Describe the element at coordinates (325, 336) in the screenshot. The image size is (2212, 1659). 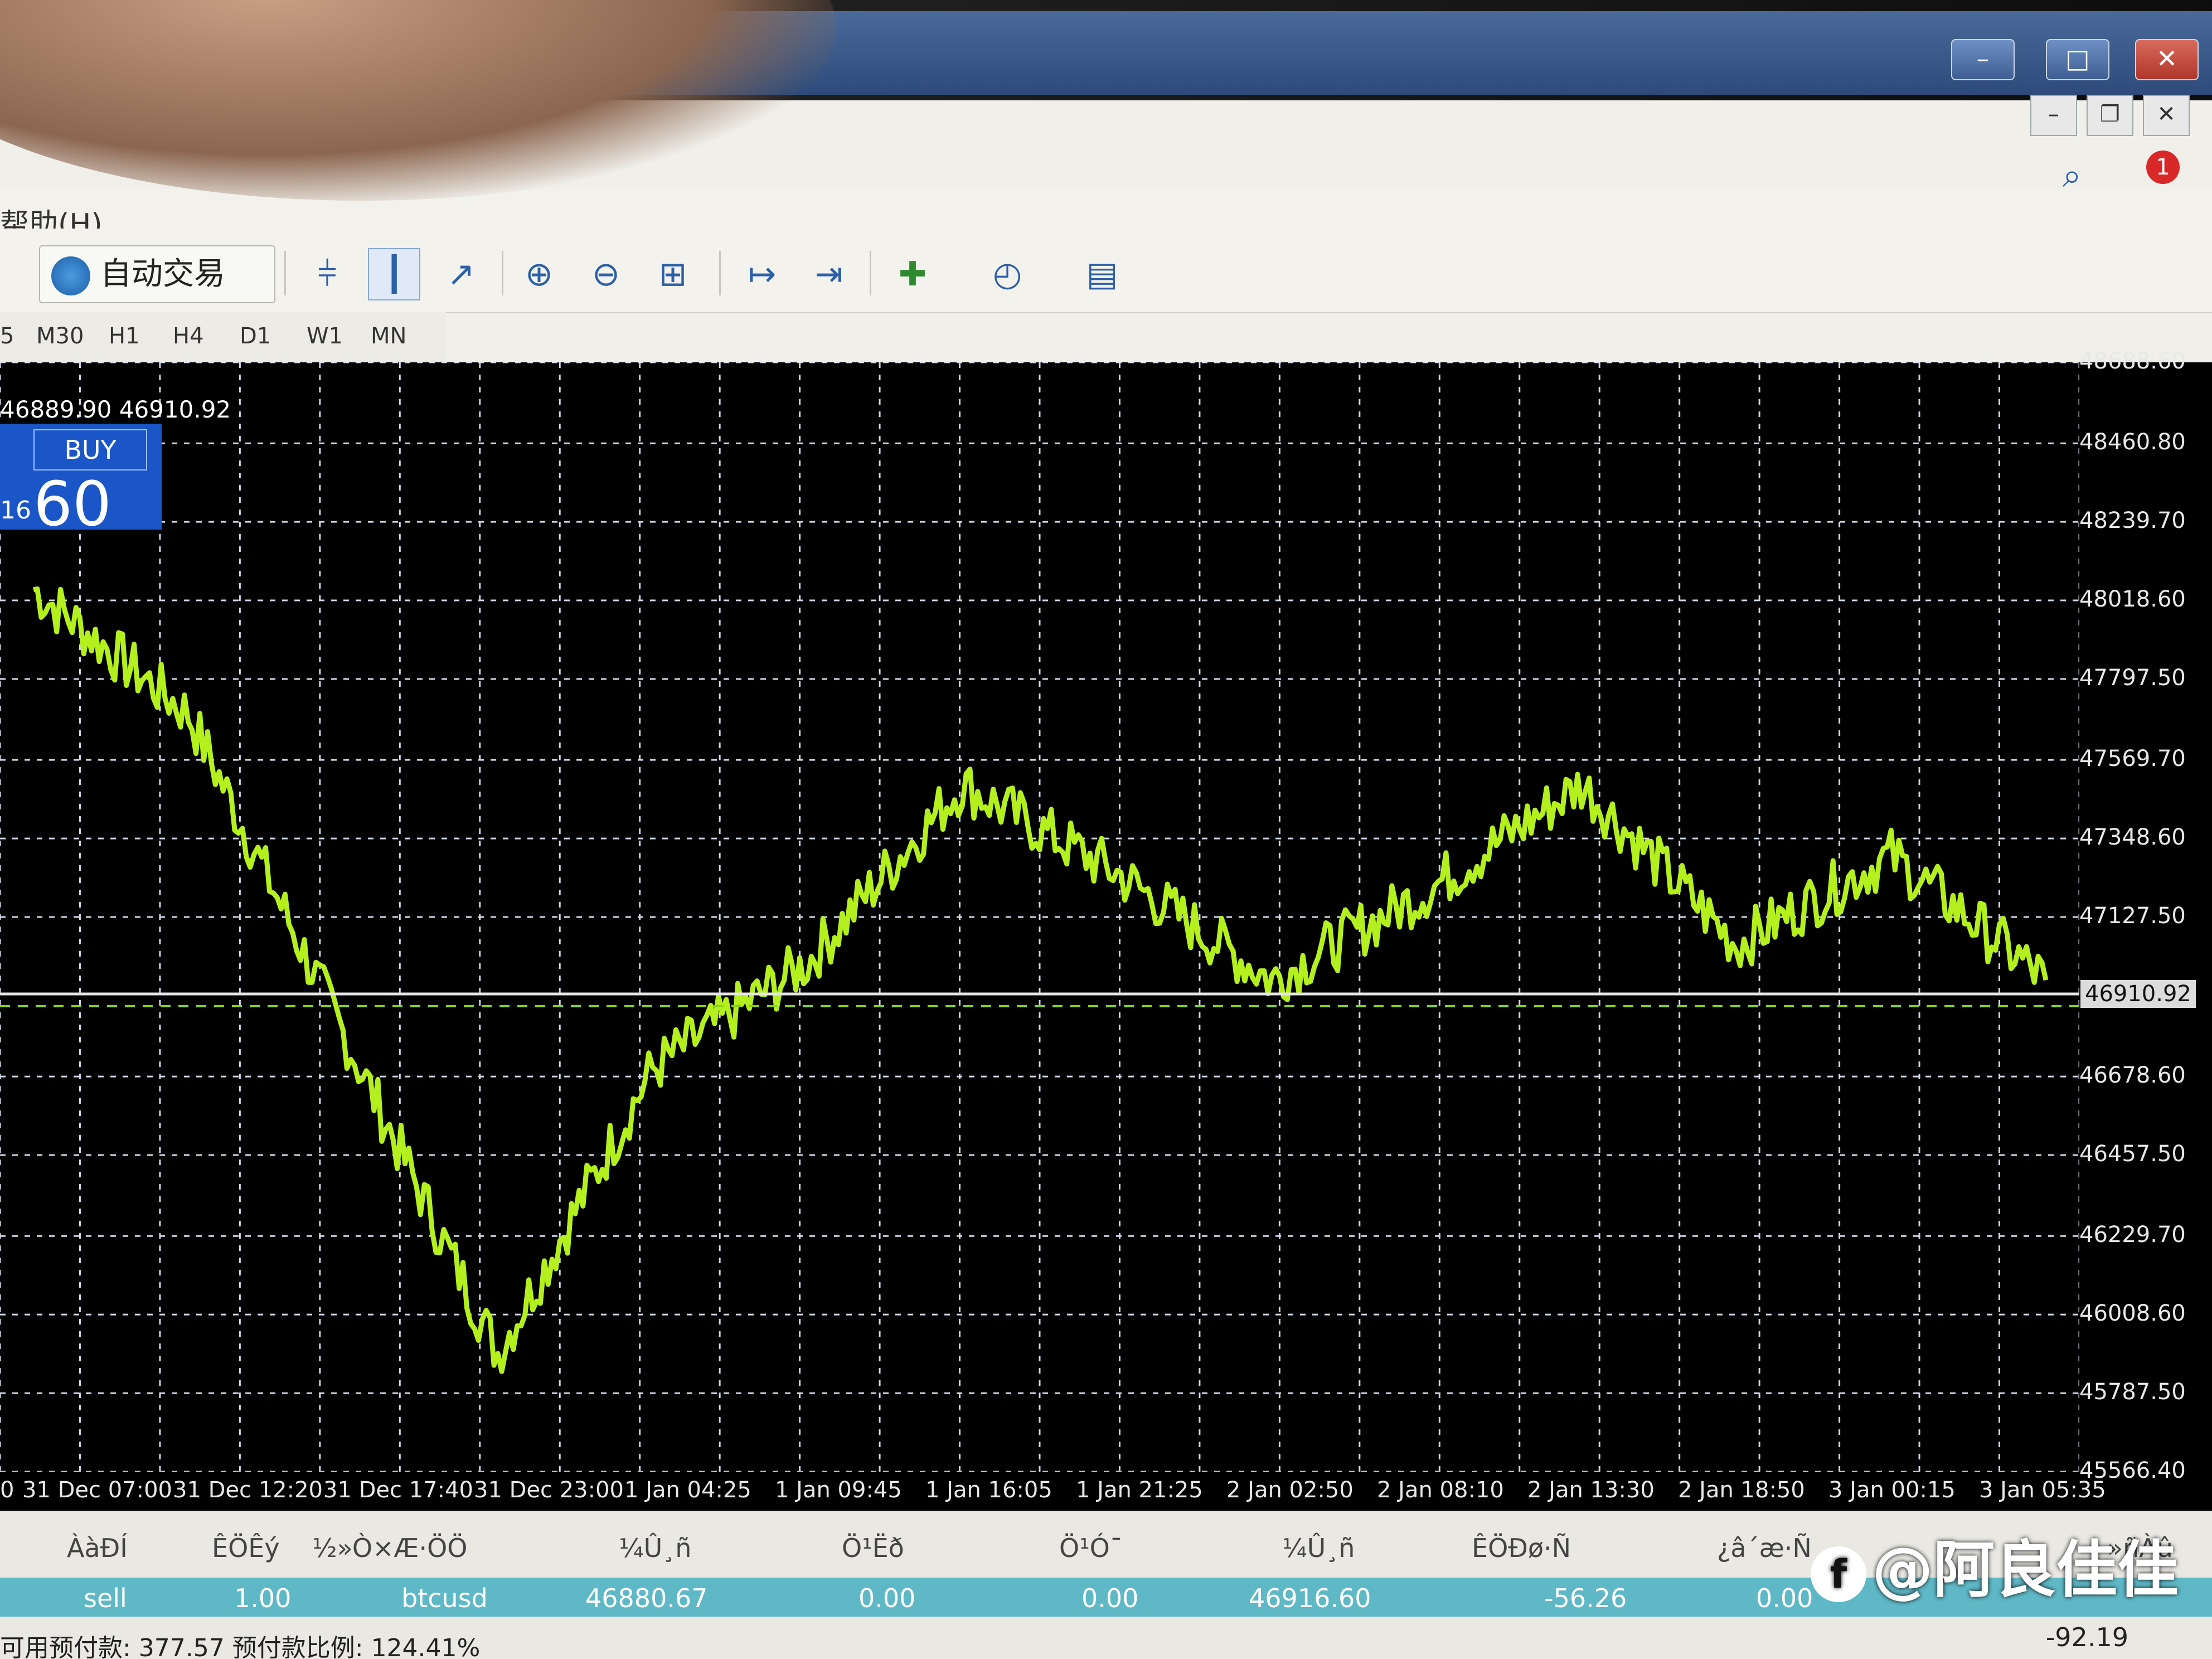
I see `tf-w1: W1` at that location.